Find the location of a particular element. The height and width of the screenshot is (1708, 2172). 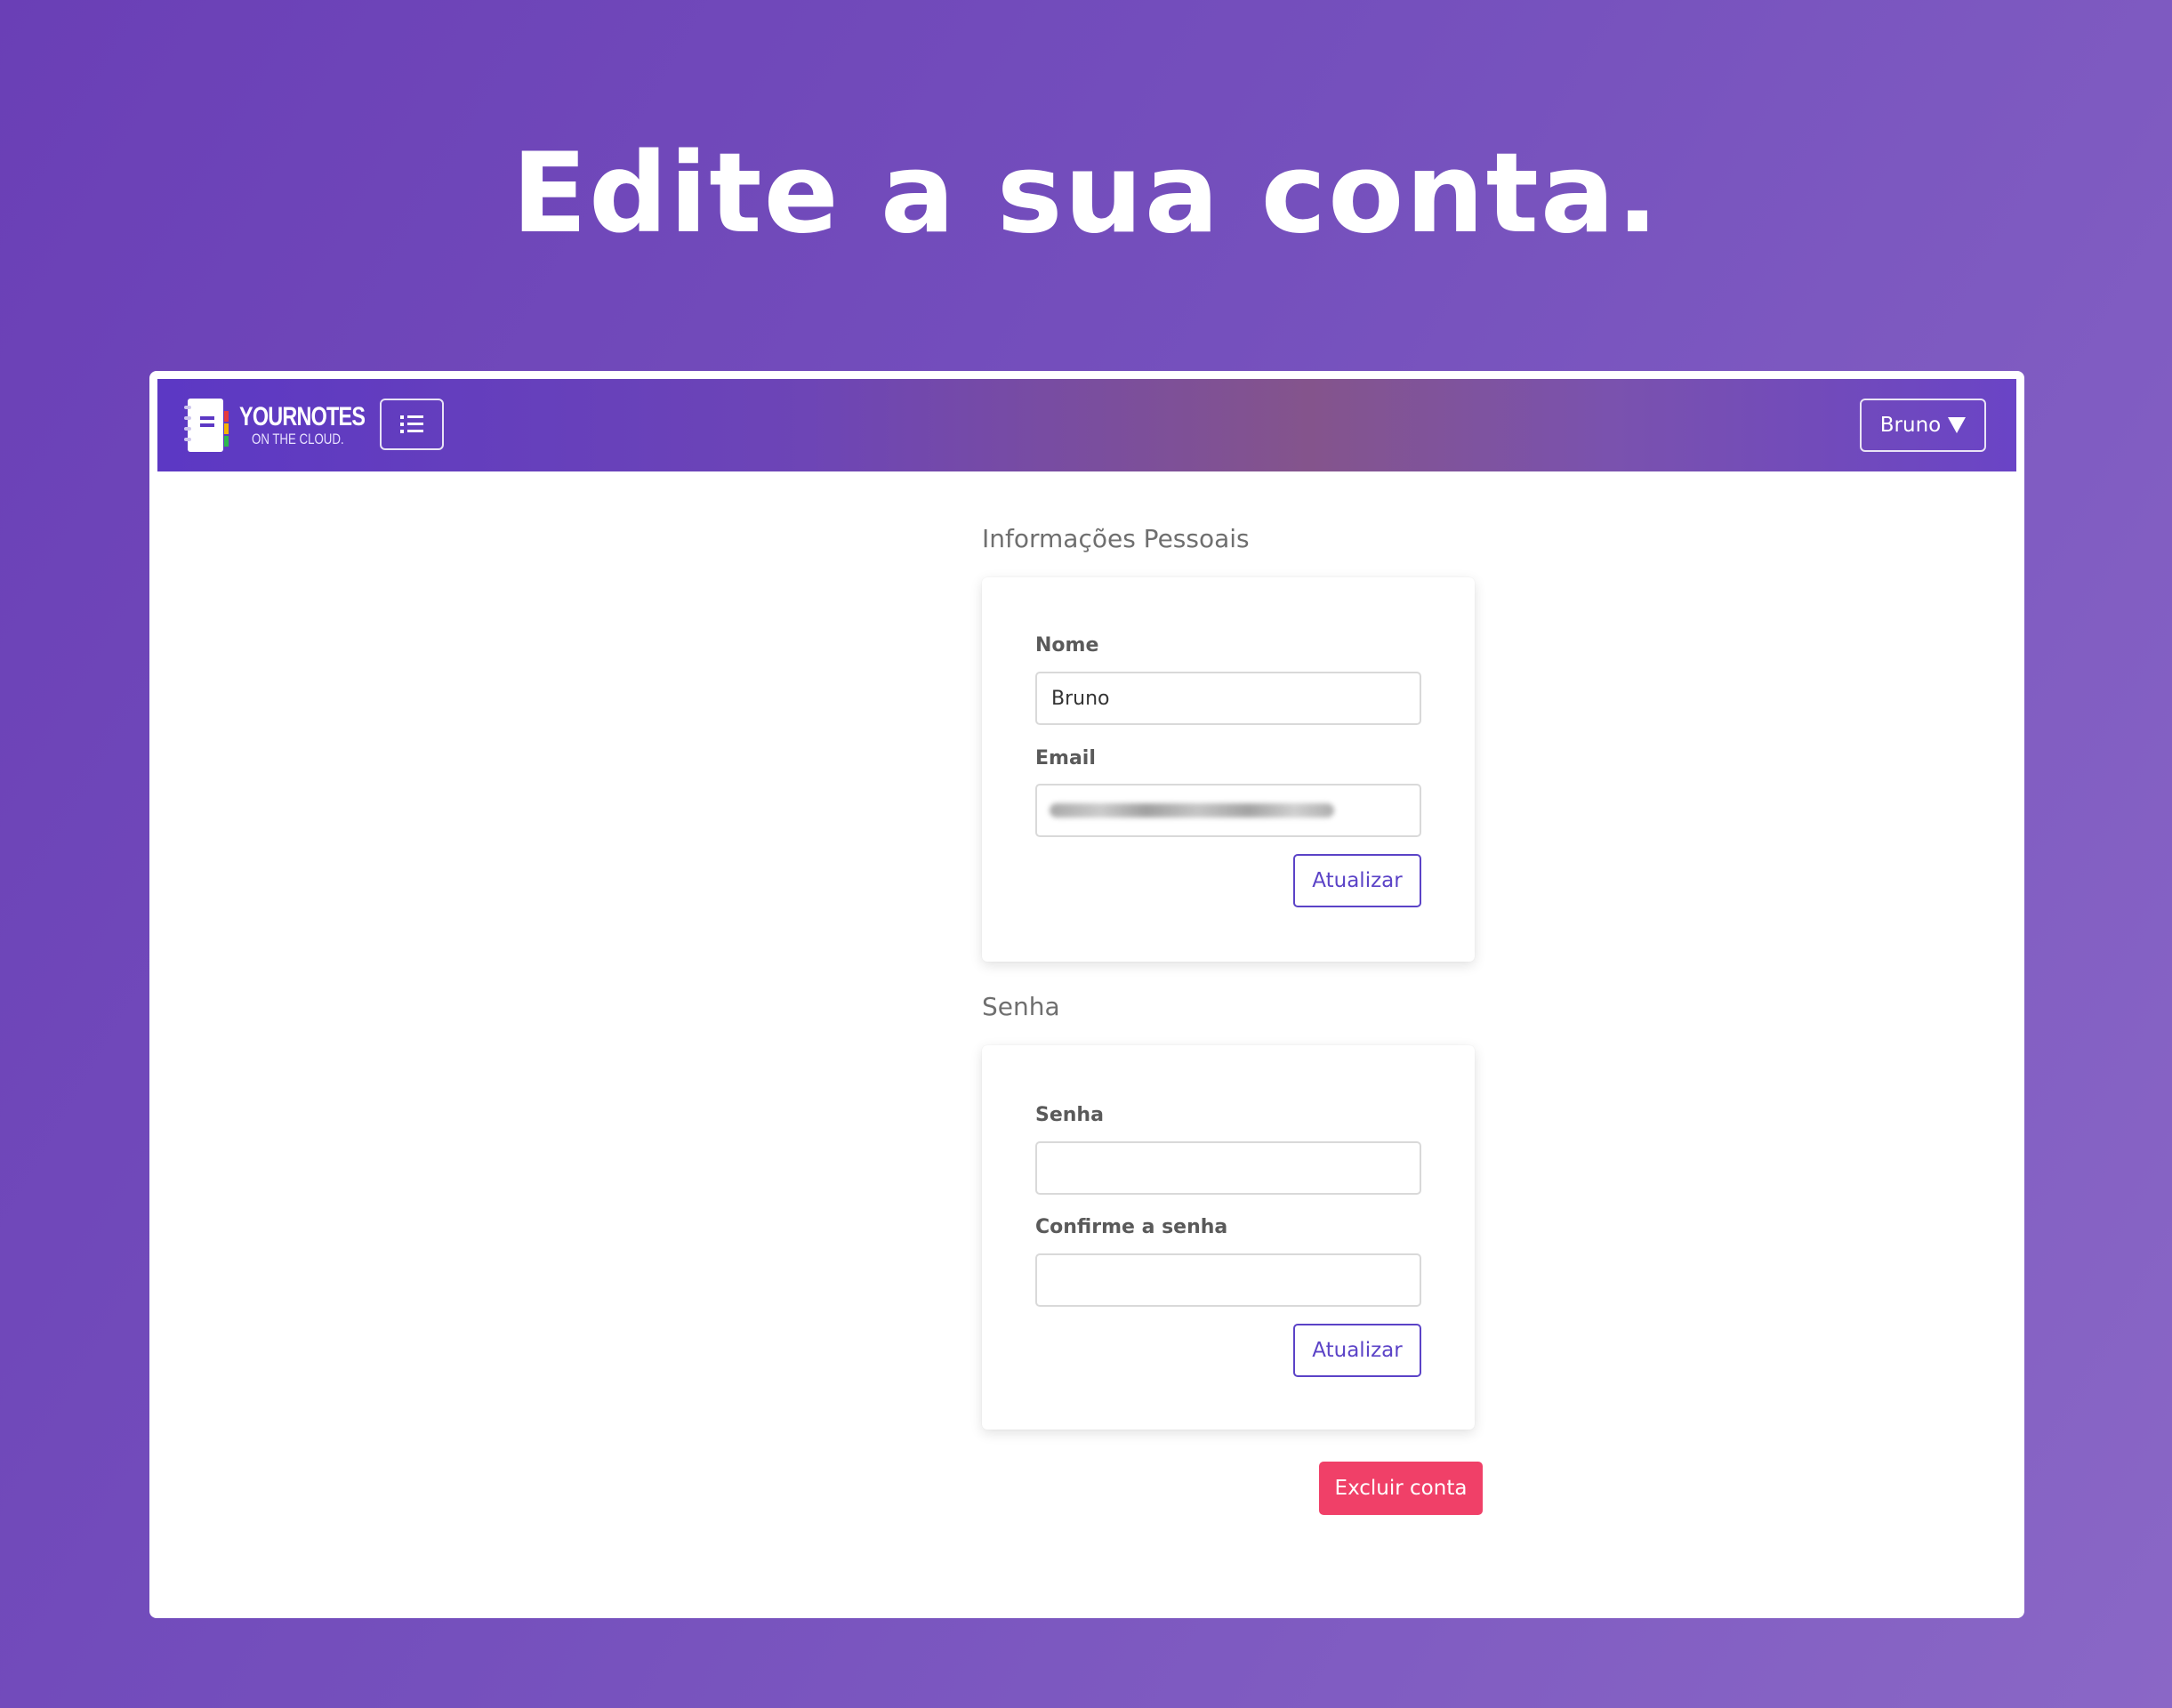

personal-info-heading: Informações Pessoais is located at coordinates (1116, 538).